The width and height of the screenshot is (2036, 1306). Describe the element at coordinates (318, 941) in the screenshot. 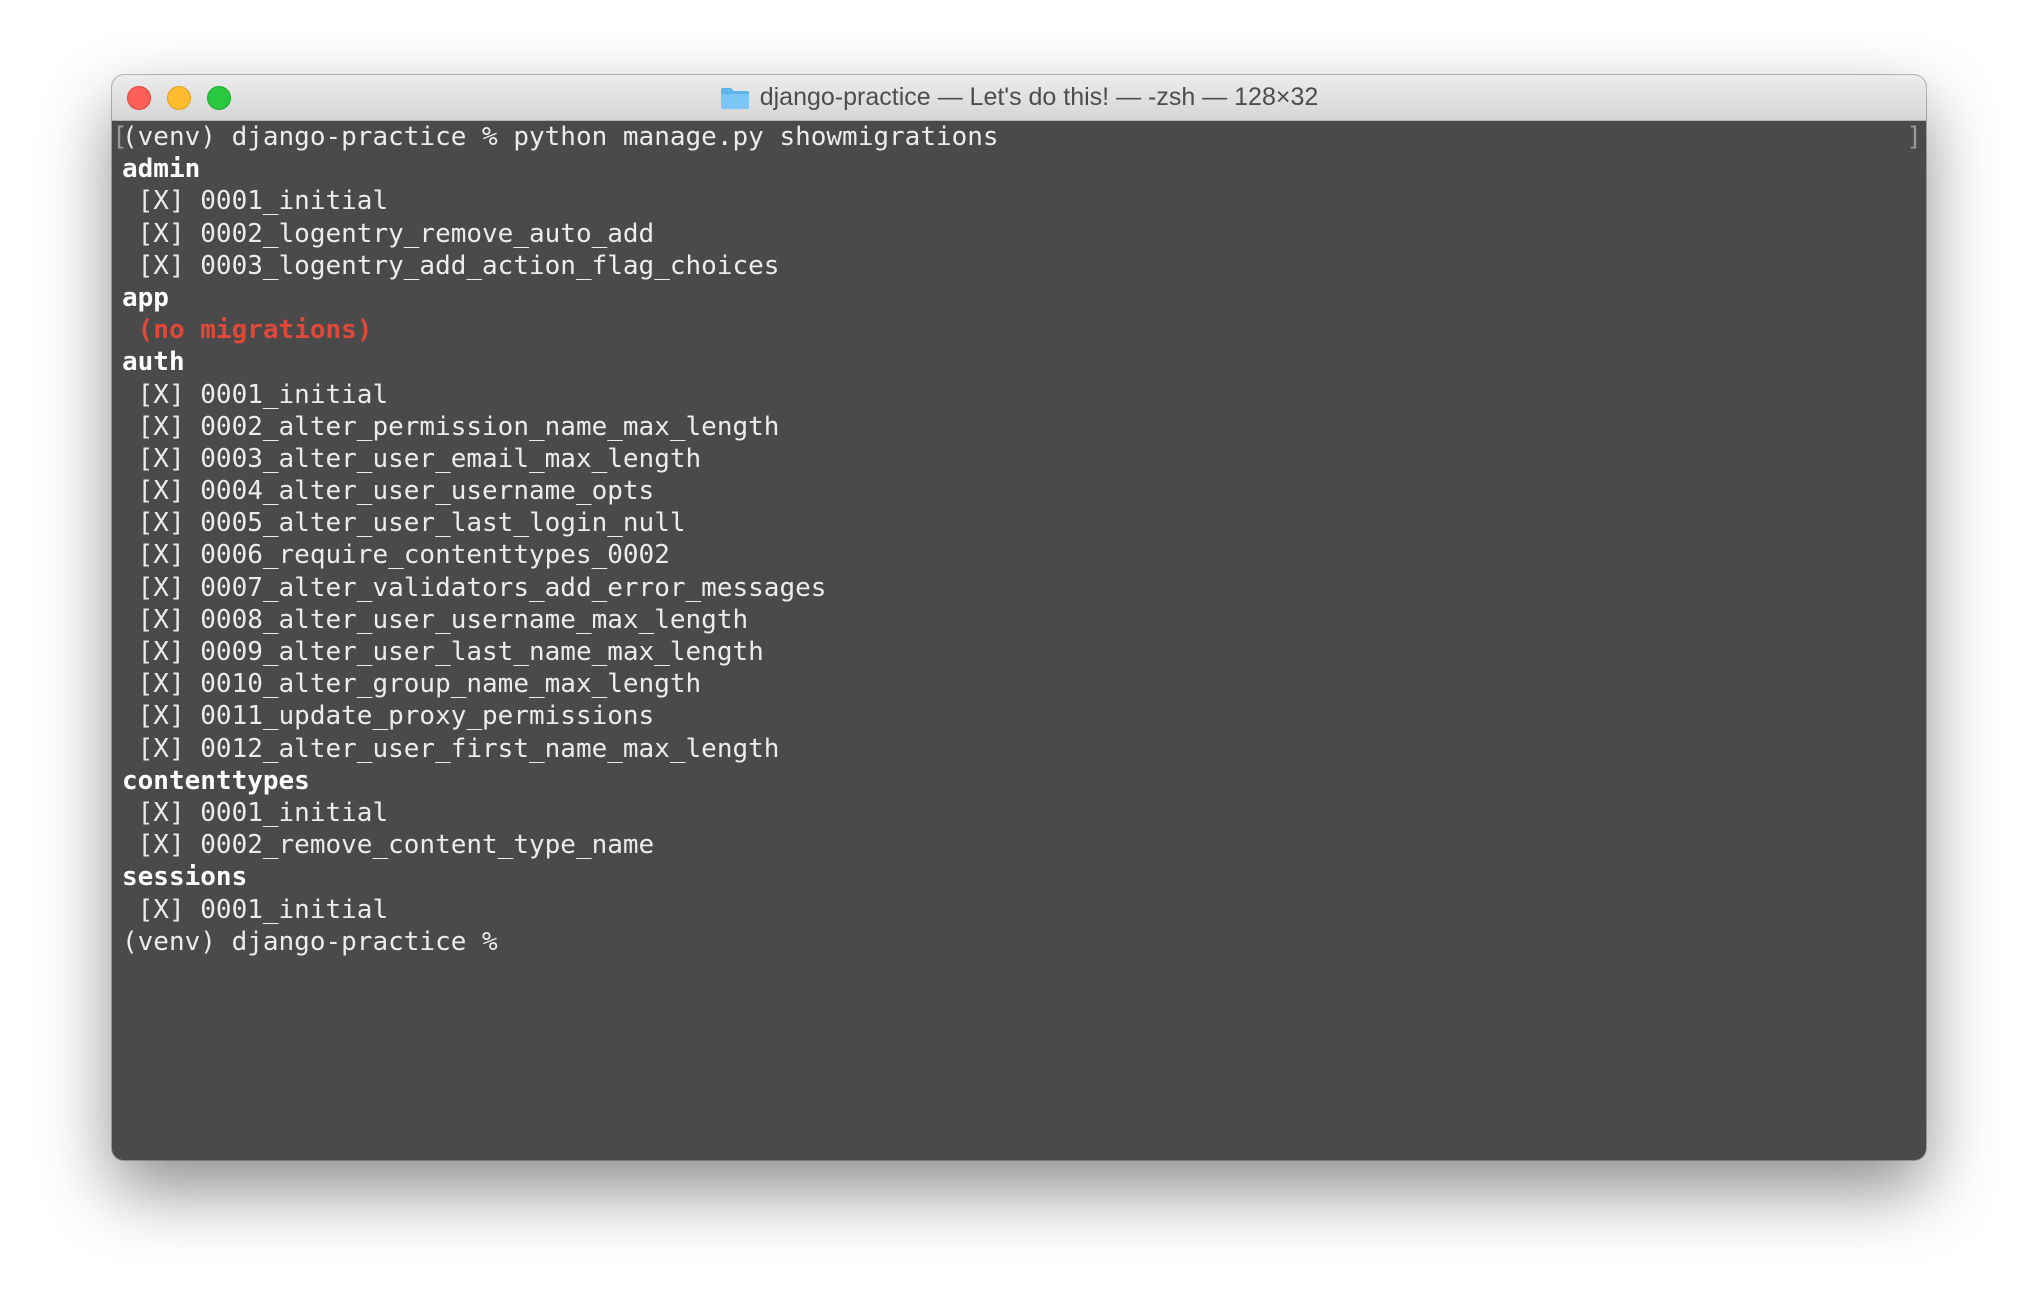

I see `terminal-line: (venv) django-practice %` at that location.